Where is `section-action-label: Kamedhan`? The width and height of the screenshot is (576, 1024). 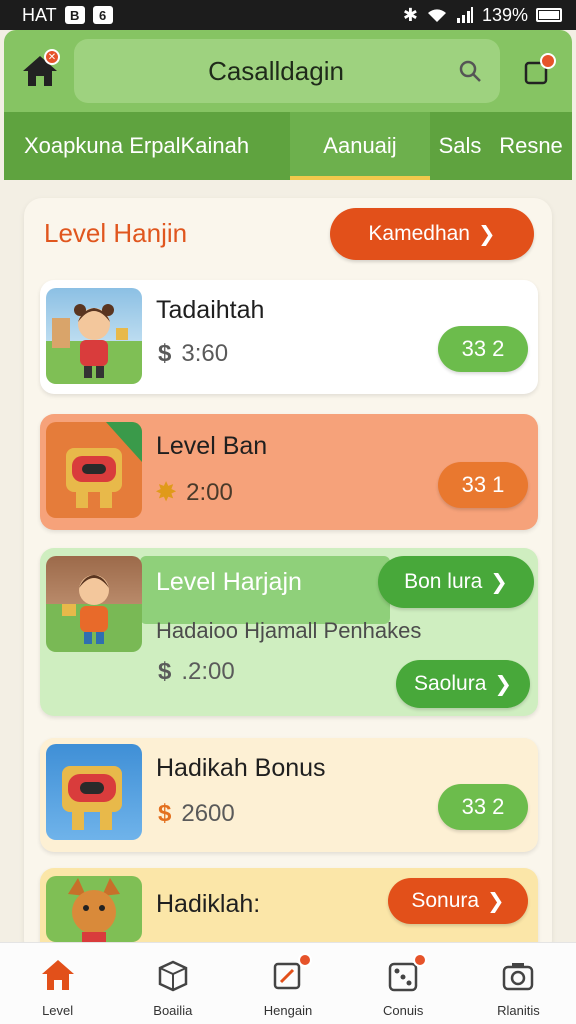
section-action-label: Kamedhan is located at coordinates (419, 233).